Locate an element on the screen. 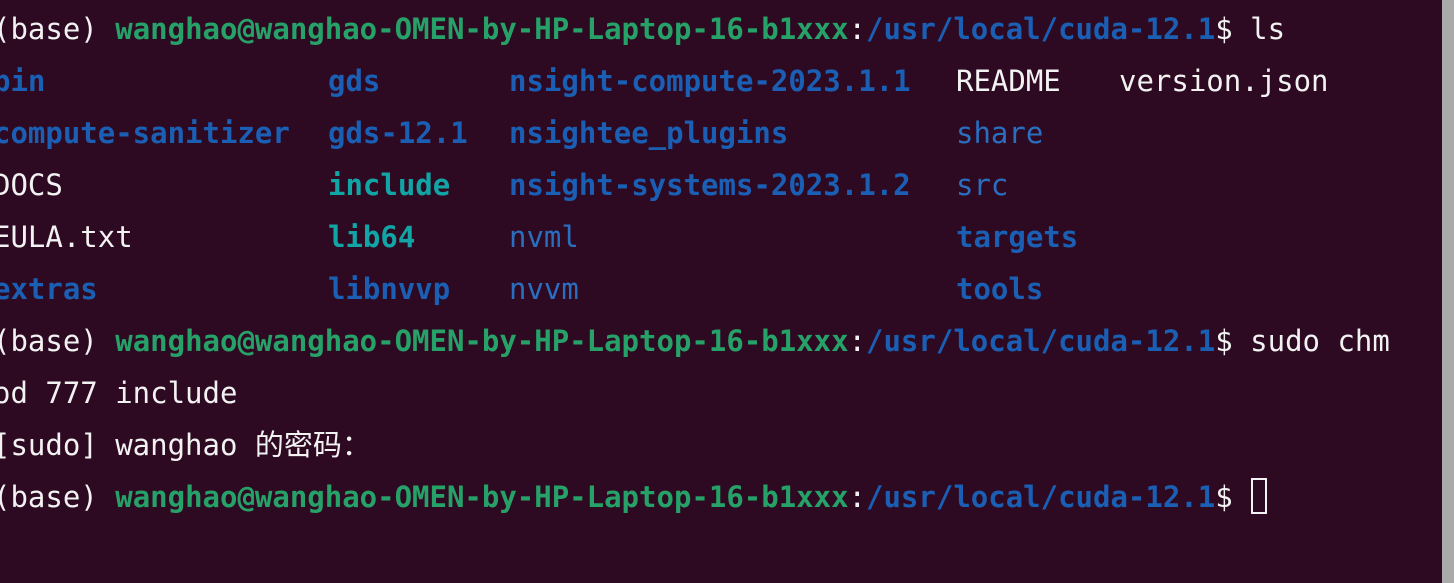 The height and width of the screenshot is (583, 1454). ls-entry-version-json: version.json is located at coordinates (1224, 81).